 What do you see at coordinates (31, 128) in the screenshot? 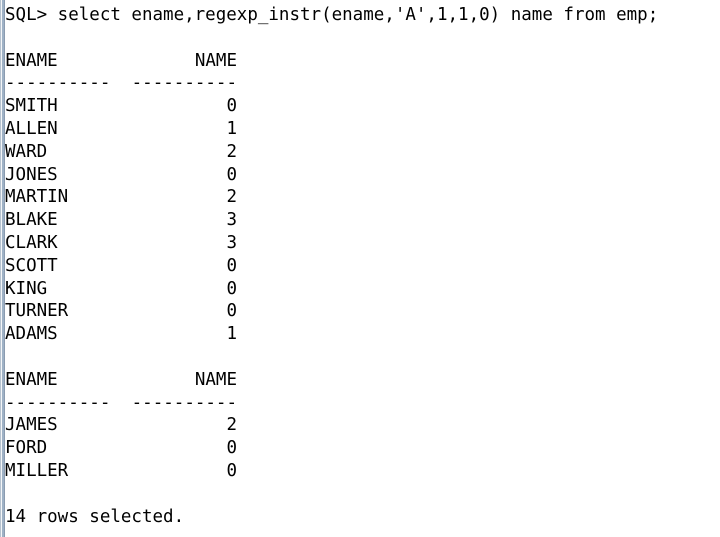
I see `cell-ename: ALLEN` at bounding box center [31, 128].